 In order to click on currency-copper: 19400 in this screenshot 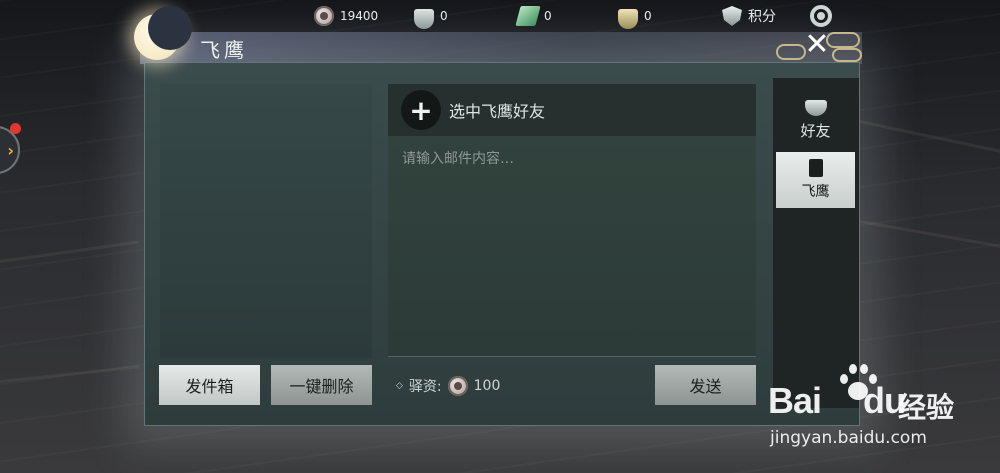, I will do `click(346, 16)`.